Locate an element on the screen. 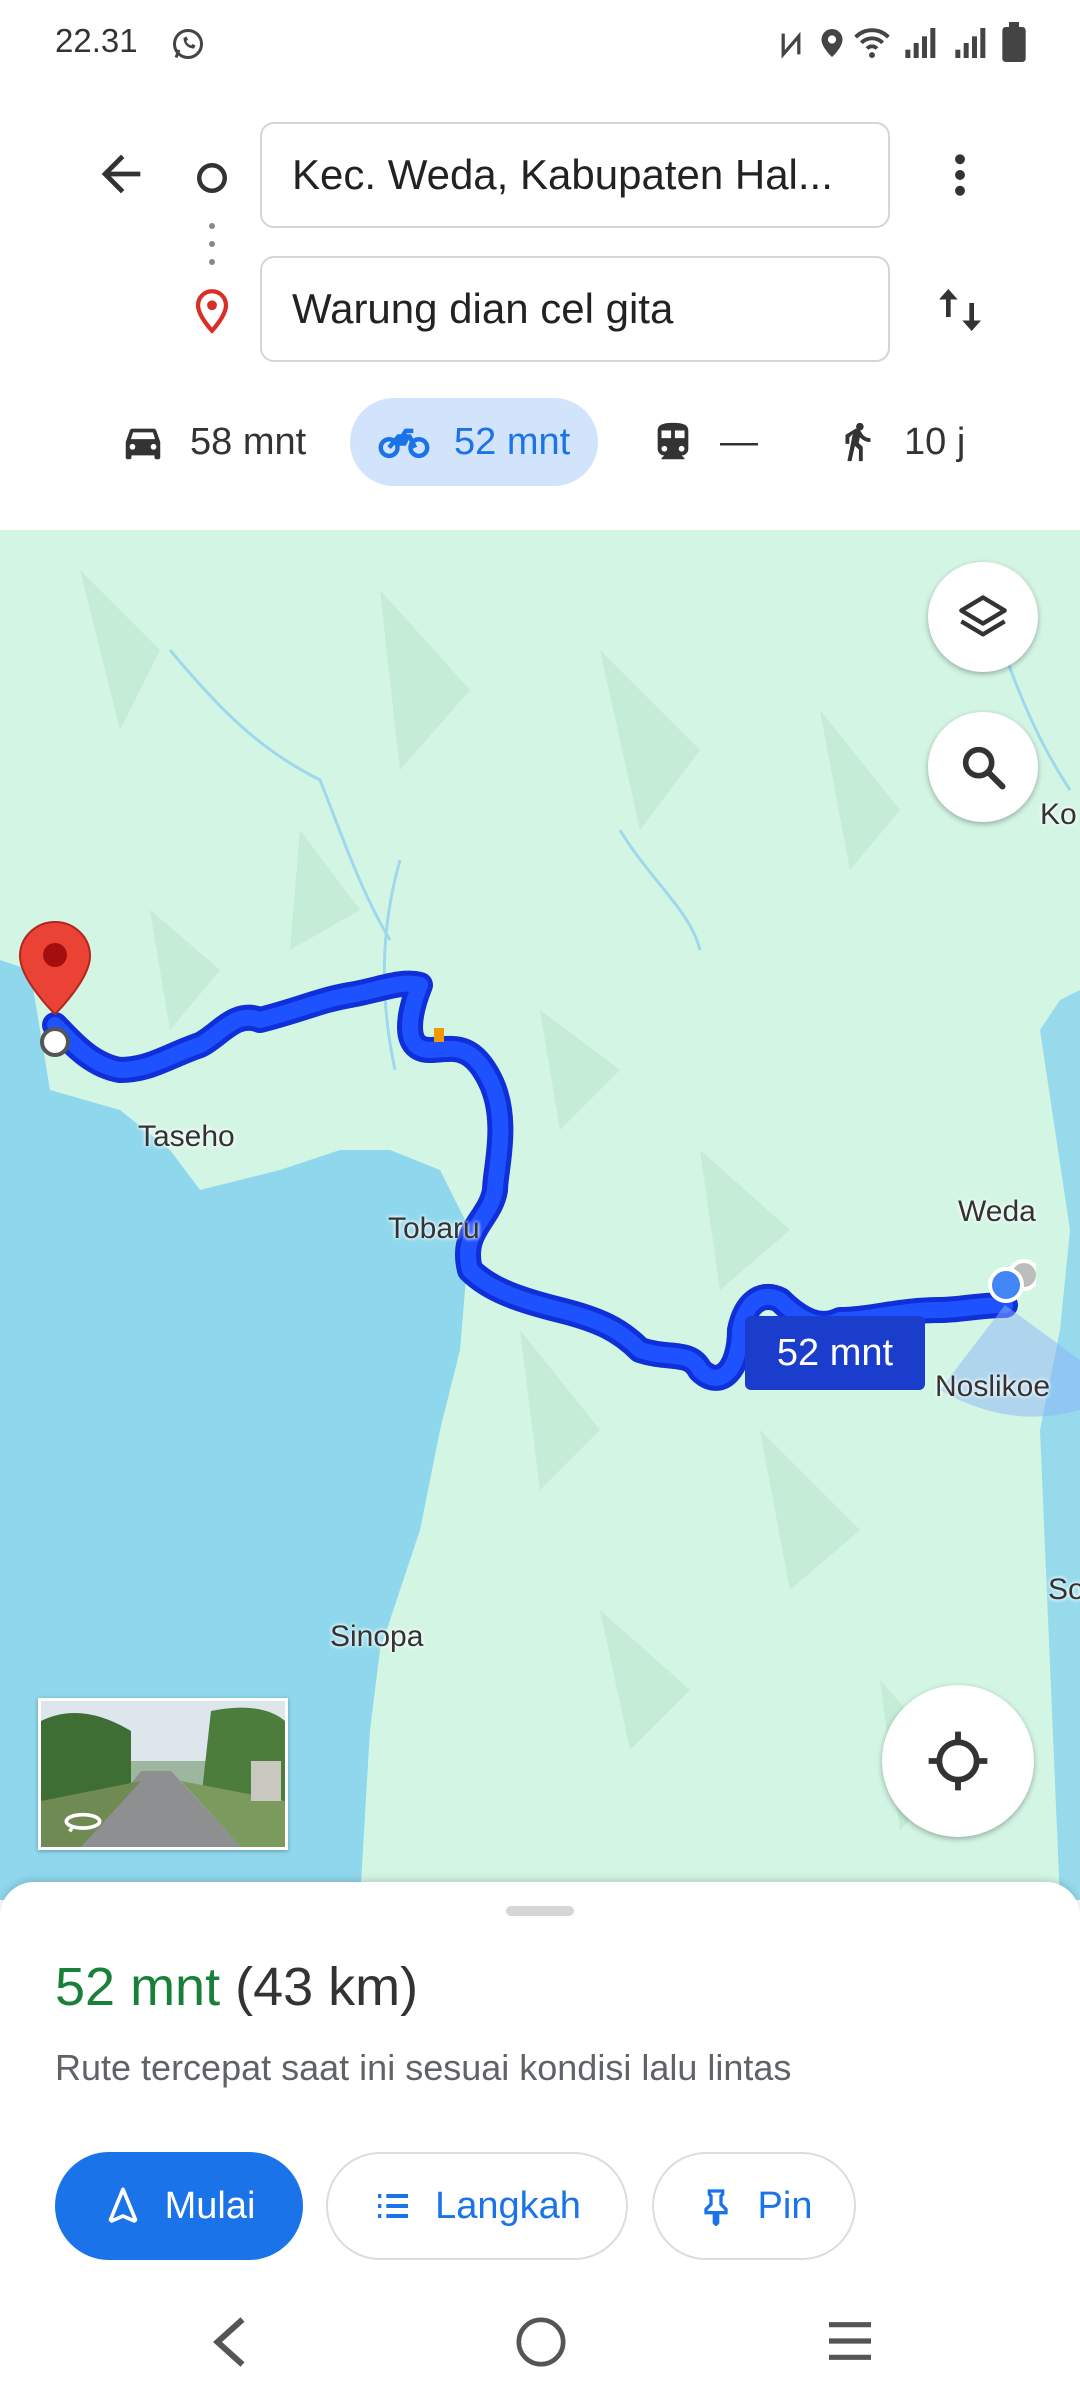  mode-car: 58 mnt is located at coordinates (213, 442).